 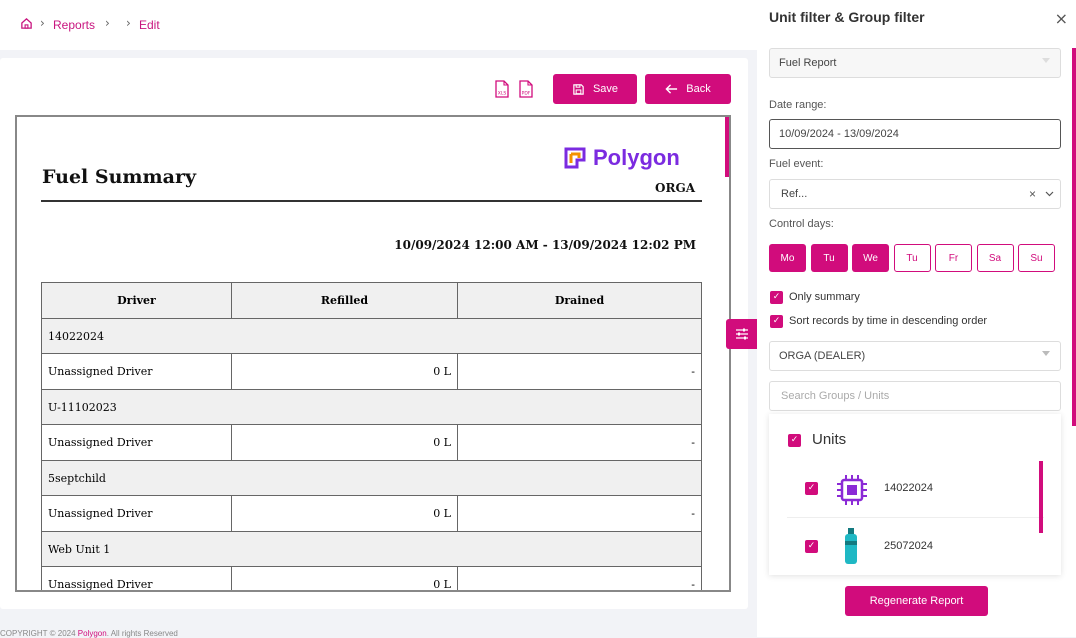 What do you see at coordinates (953, 258) in the screenshot?
I see `day-toggle-fr: Fr` at bounding box center [953, 258].